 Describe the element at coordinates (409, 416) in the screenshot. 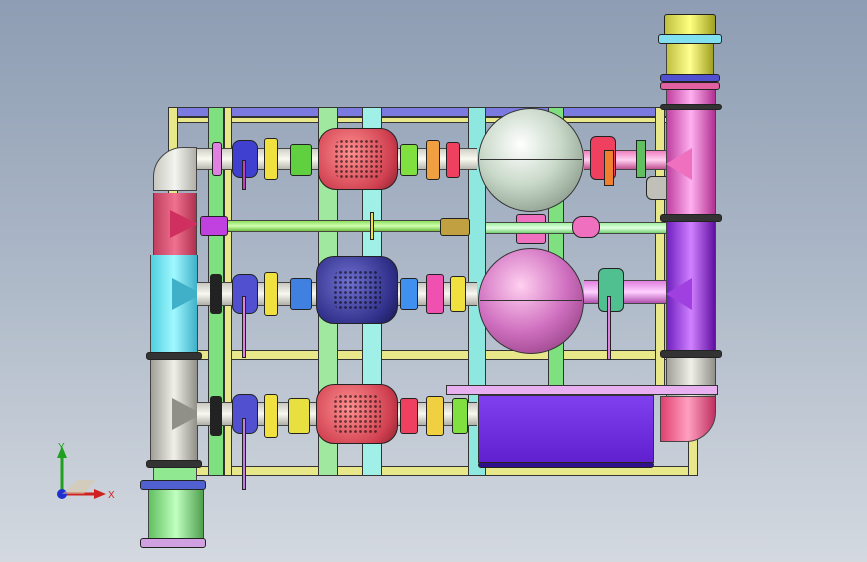

I see `pump-line-3-fitting-red` at that location.